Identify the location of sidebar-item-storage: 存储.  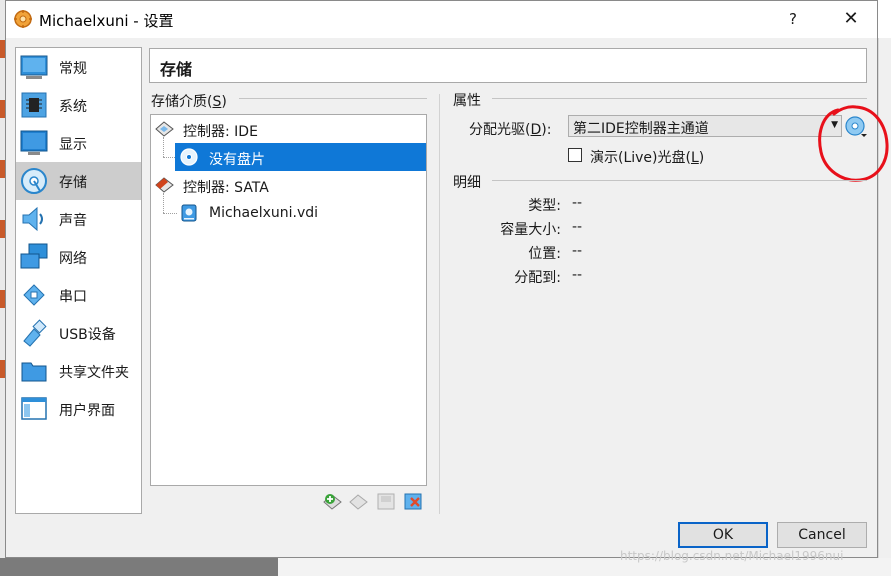
(78, 181).